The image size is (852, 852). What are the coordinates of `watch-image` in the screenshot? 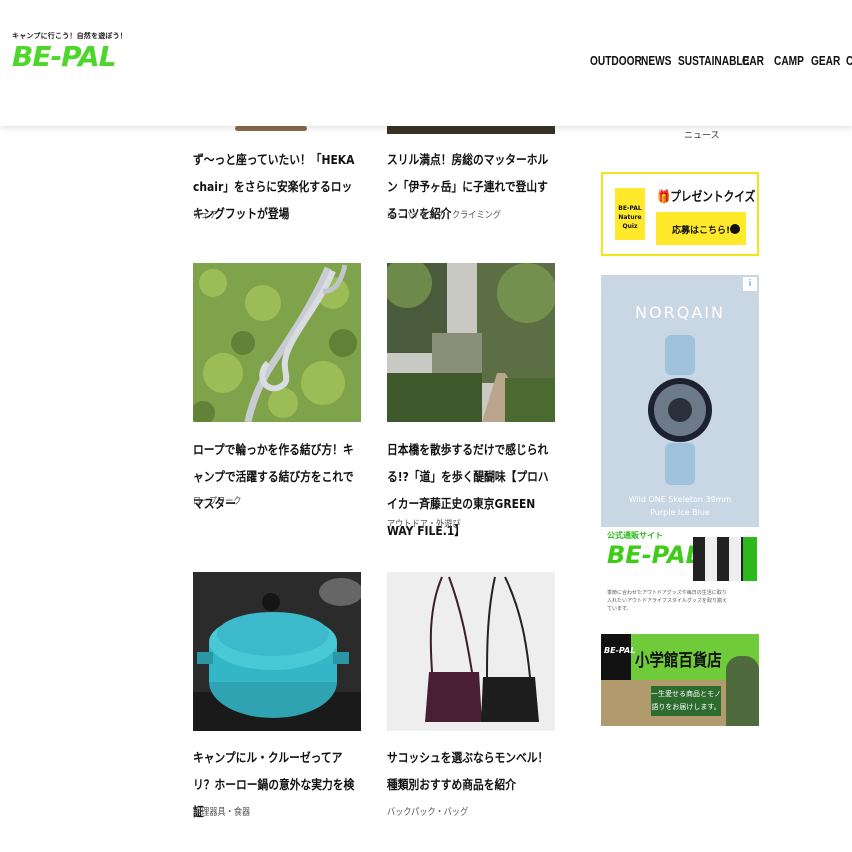 It's located at (680, 410).